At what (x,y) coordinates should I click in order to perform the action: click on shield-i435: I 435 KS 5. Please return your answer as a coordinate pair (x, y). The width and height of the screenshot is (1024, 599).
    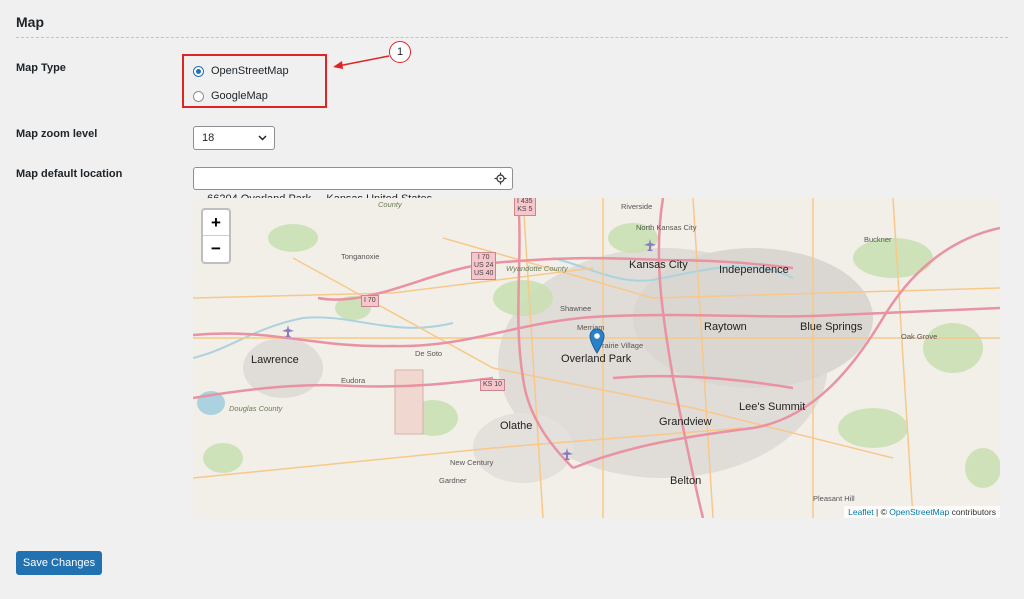
    Looking at the image, I should click on (525, 207).